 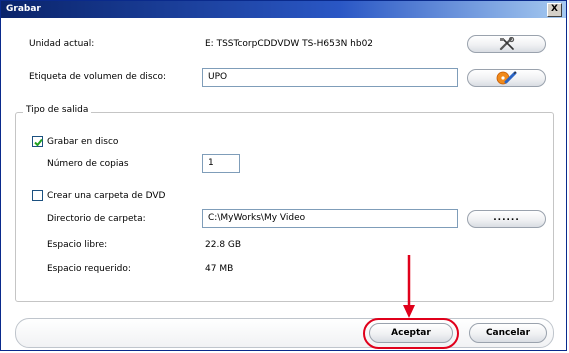 What do you see at coordinates (77, 245) in the screenshot?
I see `free-space-label: Espacio libre:` at bounding box center [77, 245].